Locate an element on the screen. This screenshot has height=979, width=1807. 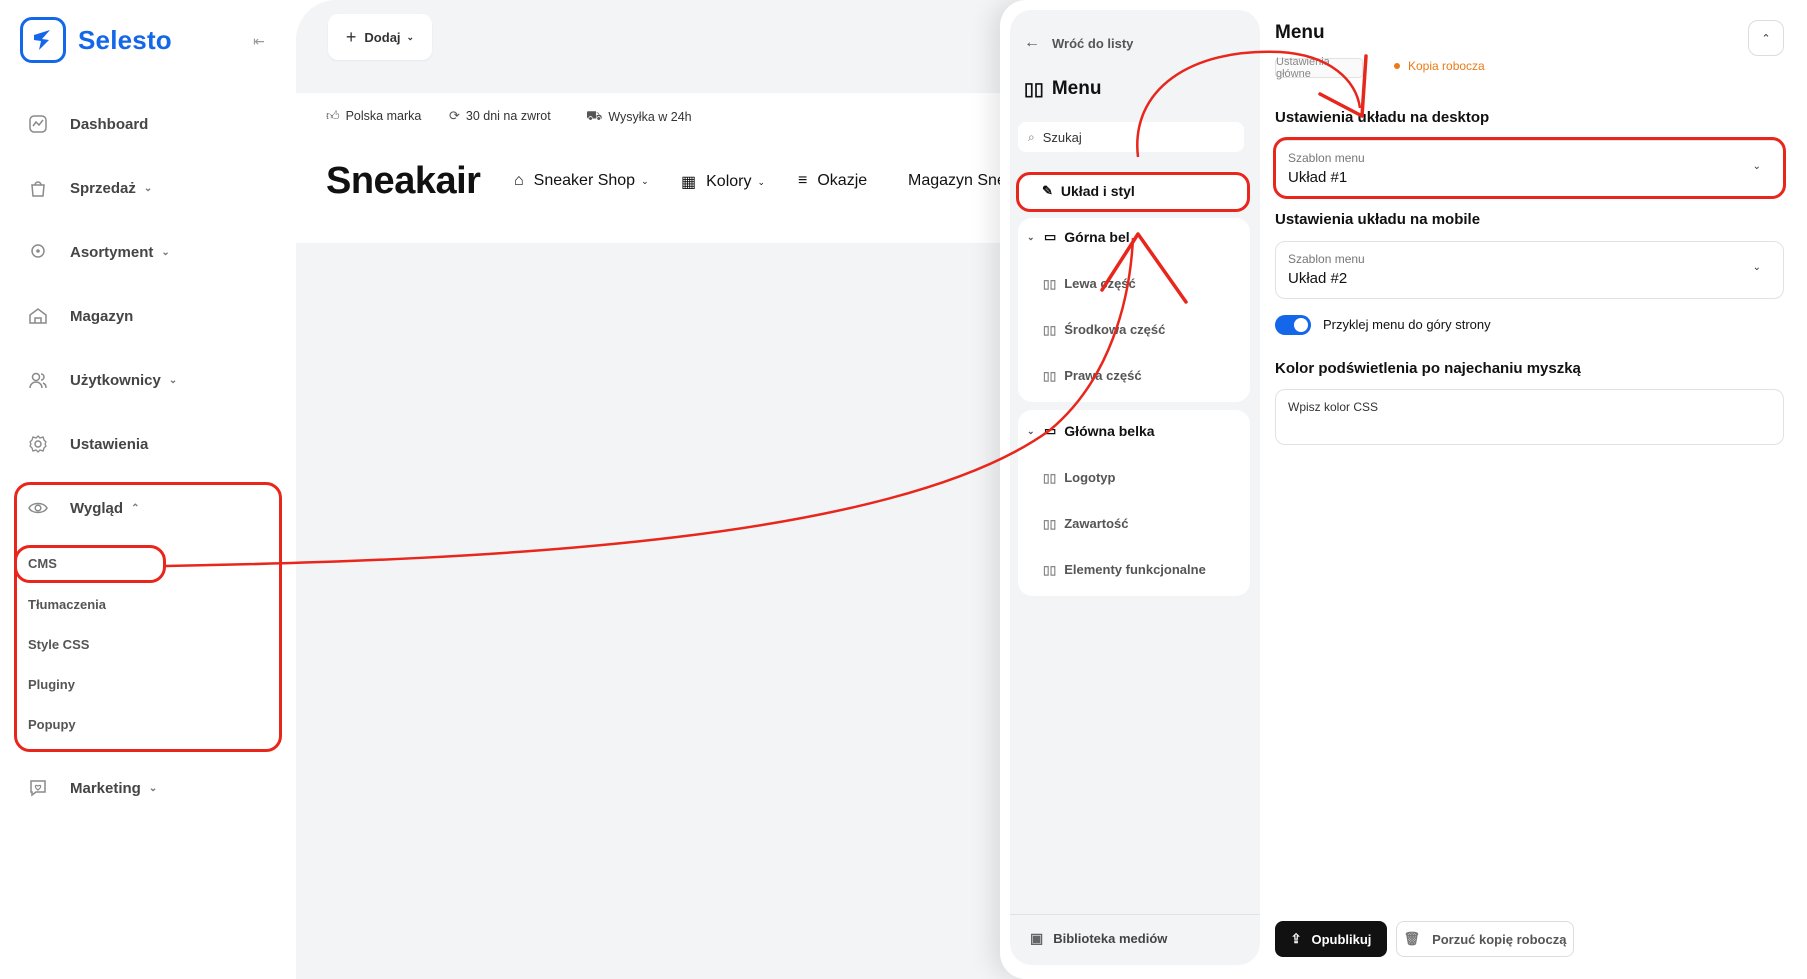
store-nav-magazyn: Magazyn Snea is located at coordinates (955, 181).